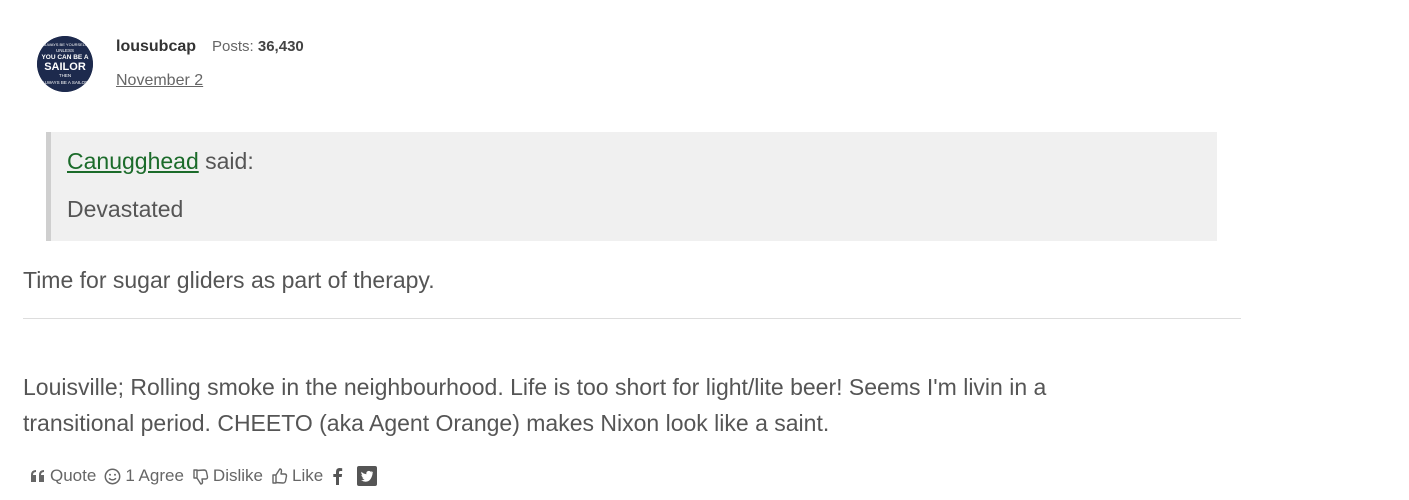 This screenshot has height=500, width=1409. What do you see at coordinates (125, 209) in the screenshot?
I see `quote-text: Devastated` at bounding box center [125, 209].